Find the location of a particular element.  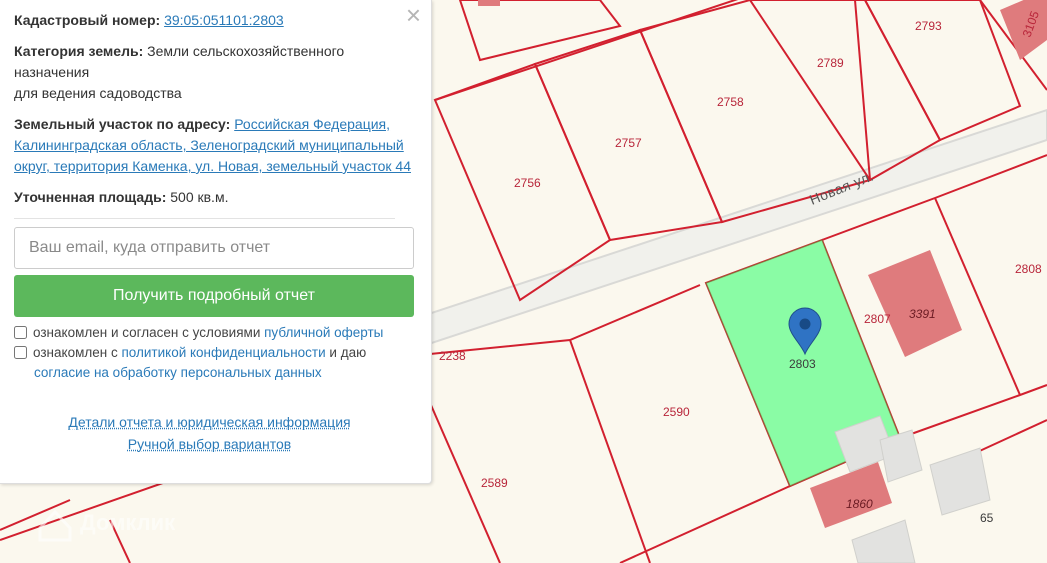

watermark-text: Домклик is located at coordinates (128, 522).